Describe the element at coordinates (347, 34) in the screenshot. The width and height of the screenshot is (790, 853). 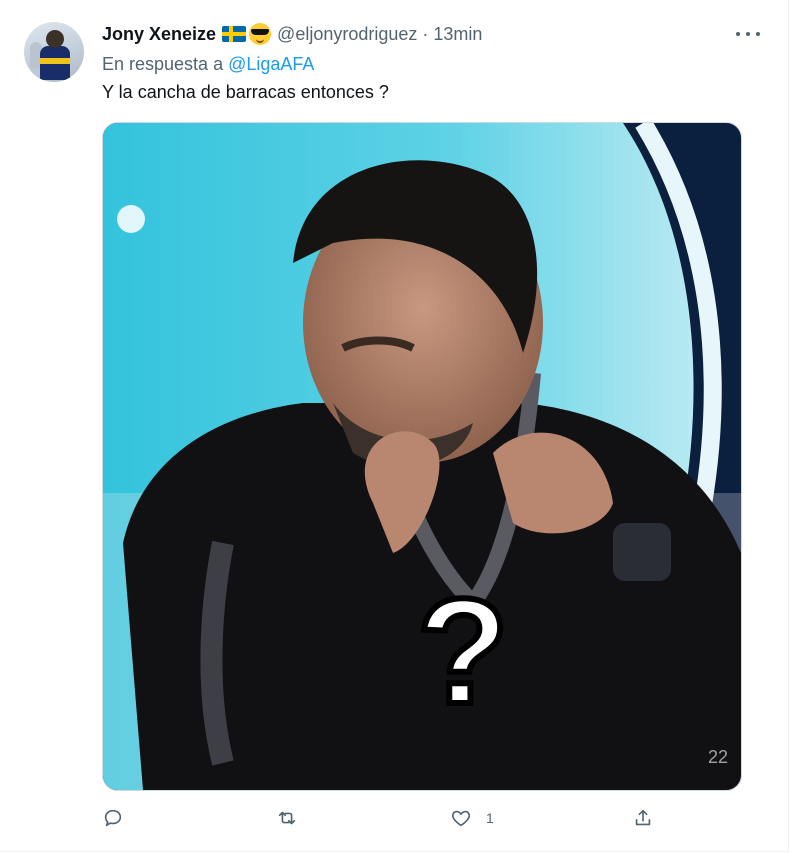
I see `author-handle: @eljonyrodriguez` at that location.